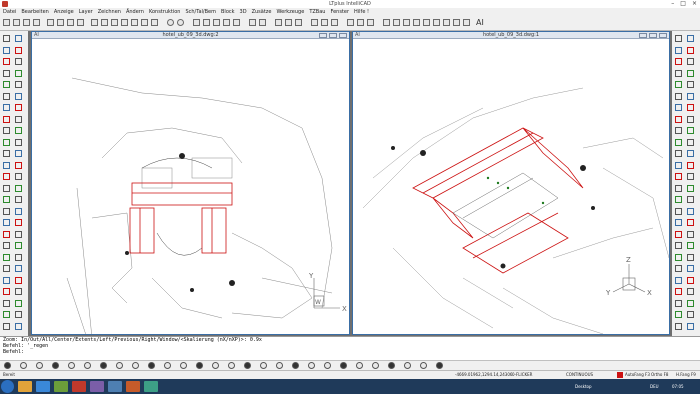 The image size is (700, 394). I want to click on tool-icon, so click(154, 22).